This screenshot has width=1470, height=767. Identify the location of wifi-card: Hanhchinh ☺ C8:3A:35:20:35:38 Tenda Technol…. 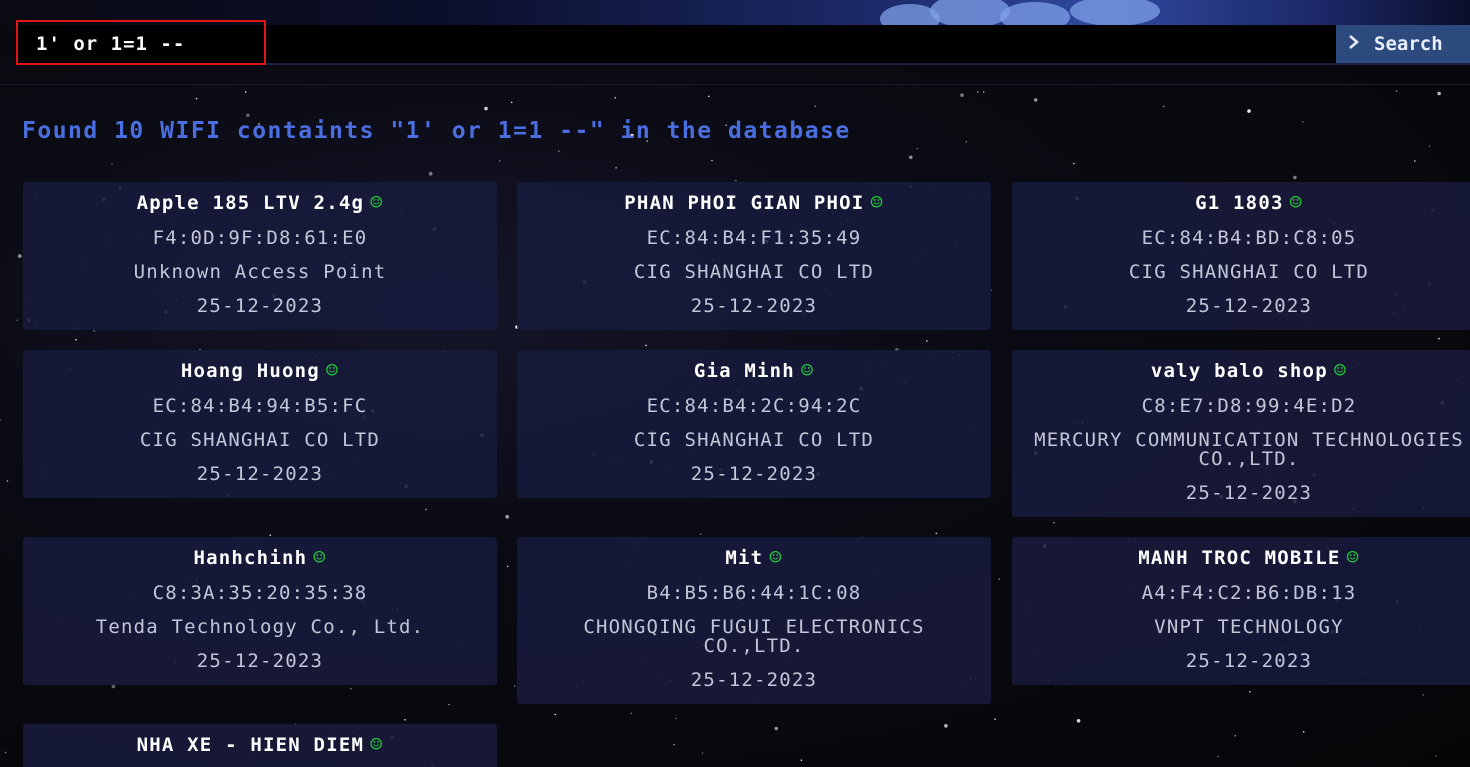
(260, 611).